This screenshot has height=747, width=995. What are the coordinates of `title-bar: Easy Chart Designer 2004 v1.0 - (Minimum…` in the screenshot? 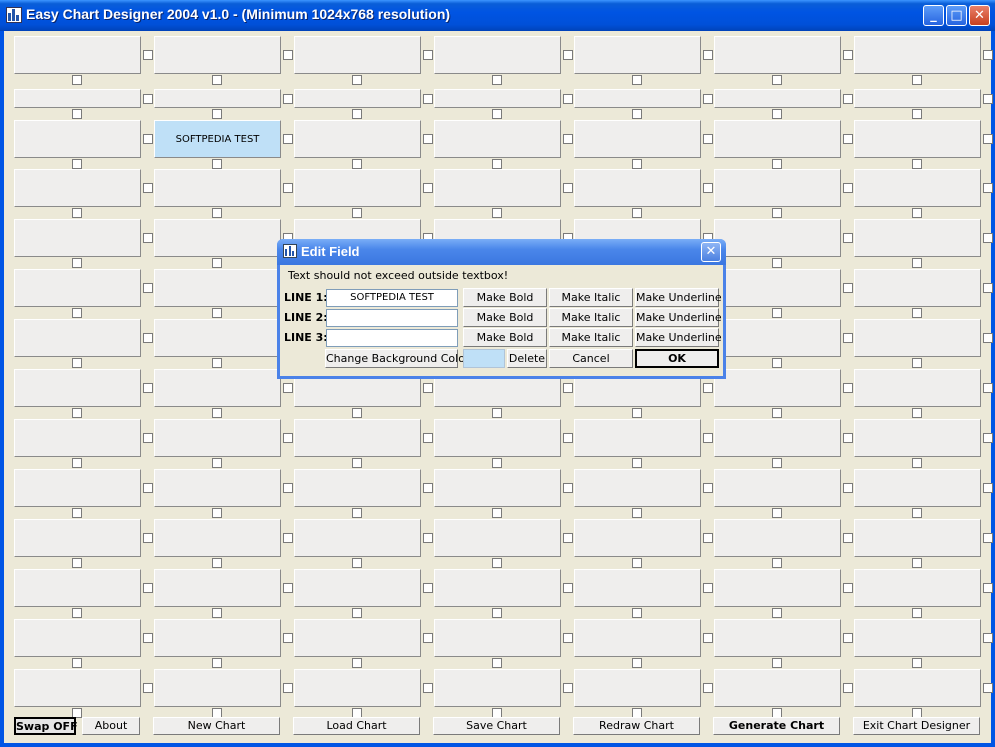 It's located at (497, 15).